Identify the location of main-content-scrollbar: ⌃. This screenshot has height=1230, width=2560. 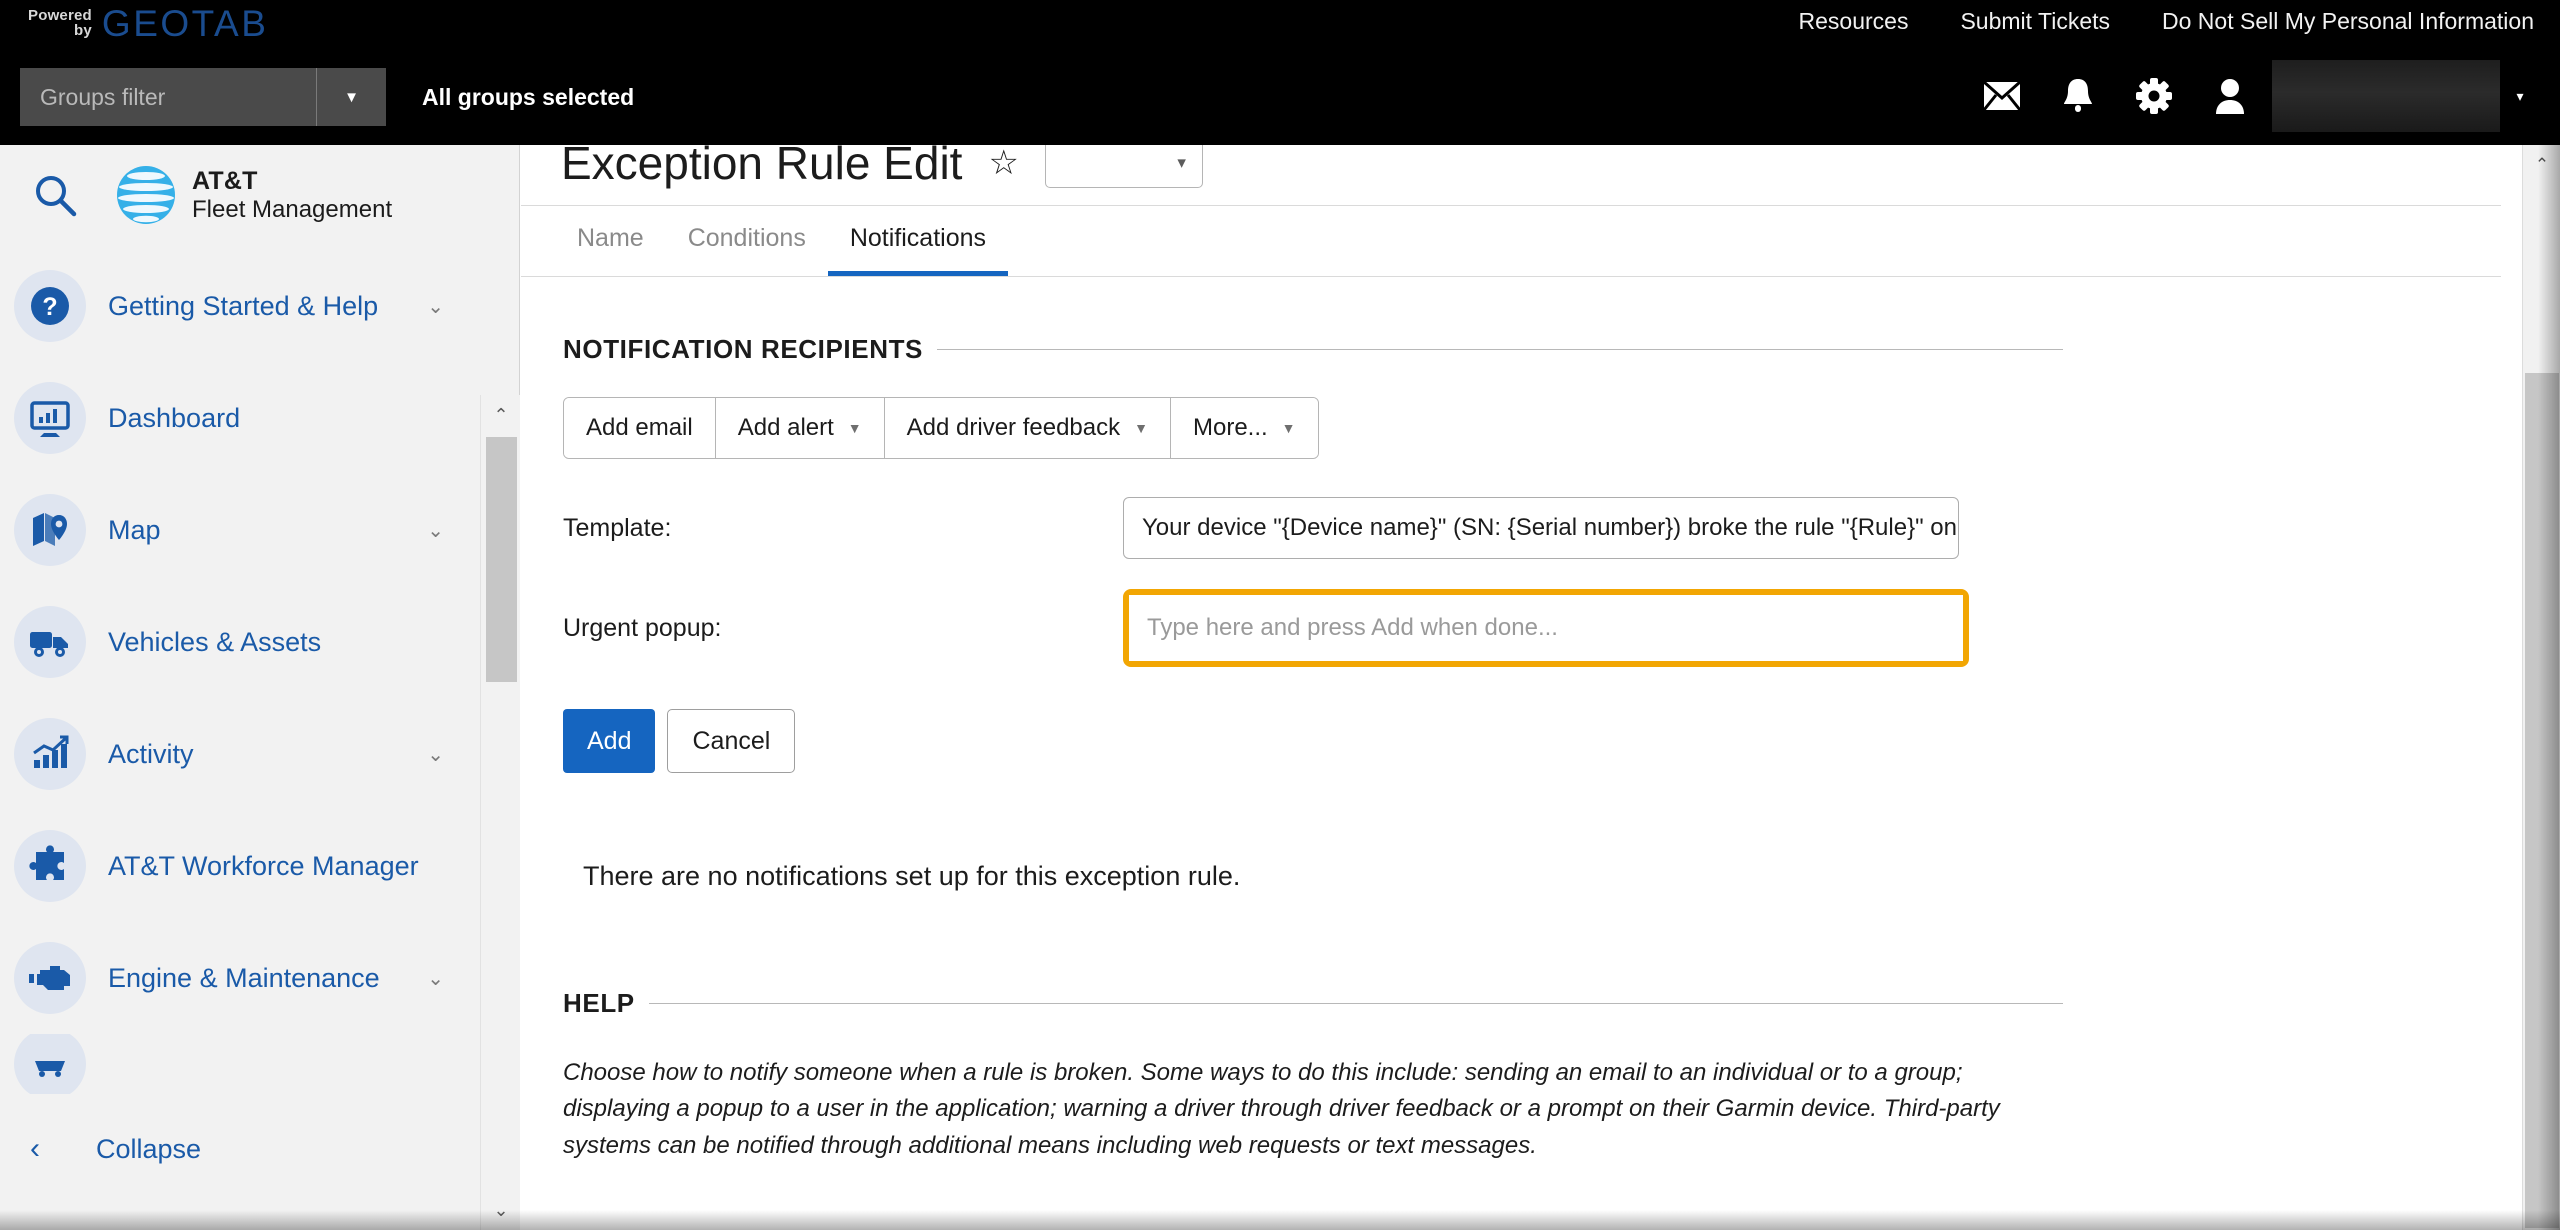
(2541, 687).